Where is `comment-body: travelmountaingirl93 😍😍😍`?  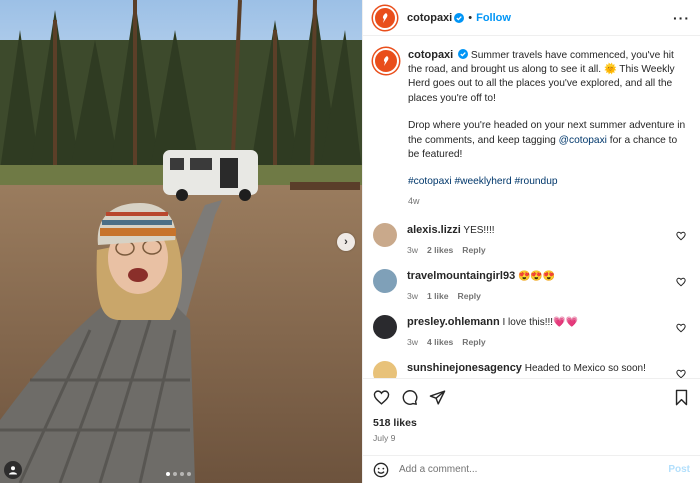
comment-body: travelmountaingirl93 😍😍😍 is located at coordinates (481, 276).